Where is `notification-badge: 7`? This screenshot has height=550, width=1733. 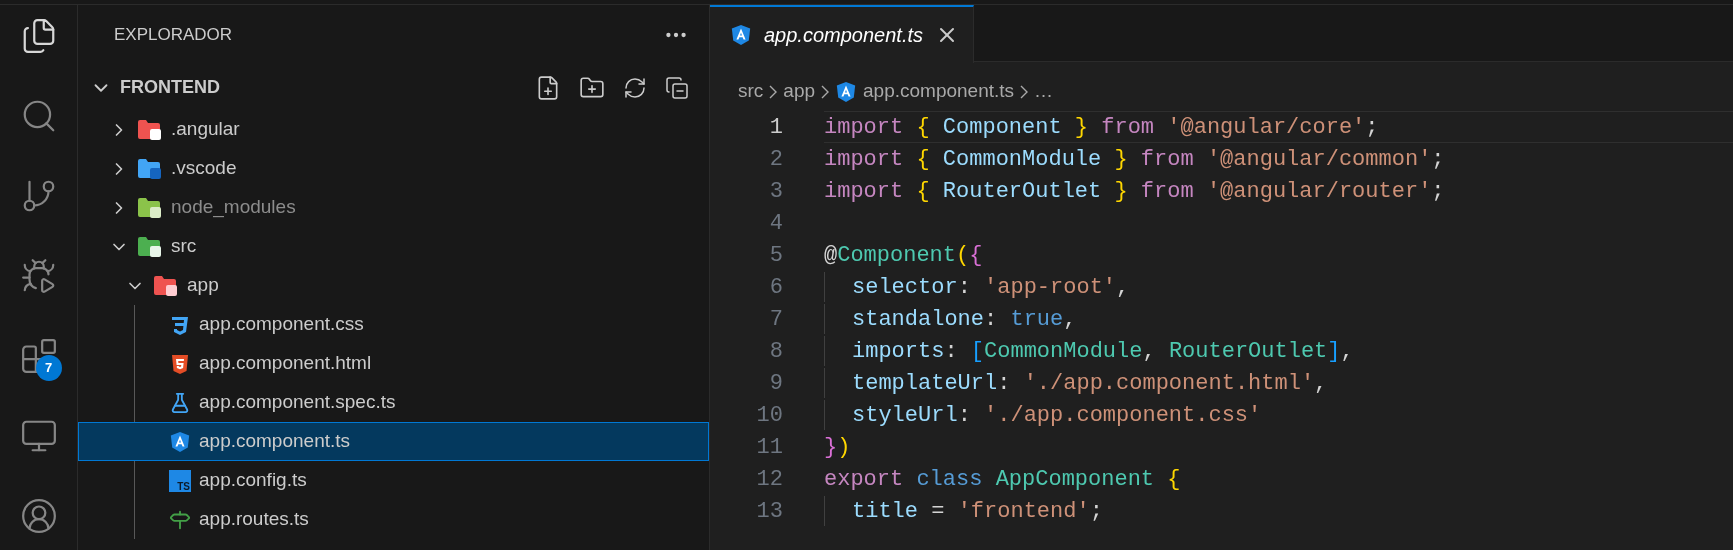 notification-badge: 7 is located at coordinates (48, 368).